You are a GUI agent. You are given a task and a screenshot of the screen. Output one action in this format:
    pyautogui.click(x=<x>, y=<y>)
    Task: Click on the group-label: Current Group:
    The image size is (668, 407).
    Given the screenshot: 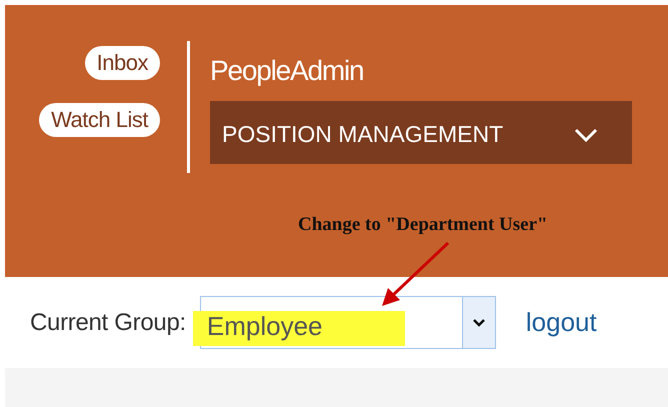 What is the action you would take?
    pyautogui.click(x=108, y=322)
    